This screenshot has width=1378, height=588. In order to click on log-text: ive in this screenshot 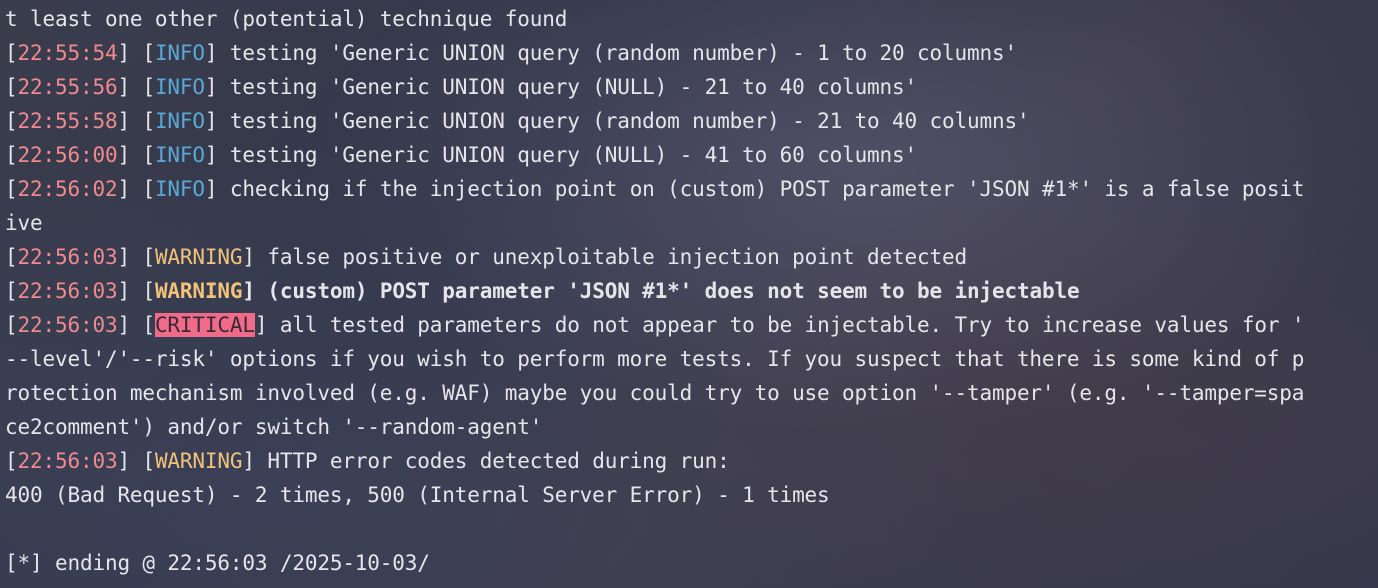, I will do `click(24, 223)`.